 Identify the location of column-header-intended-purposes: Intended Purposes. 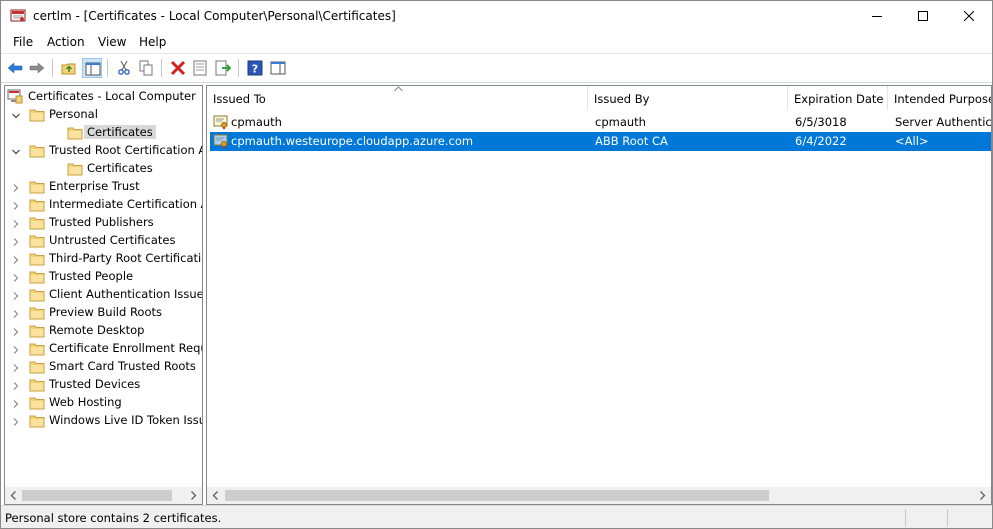
(939, 98).